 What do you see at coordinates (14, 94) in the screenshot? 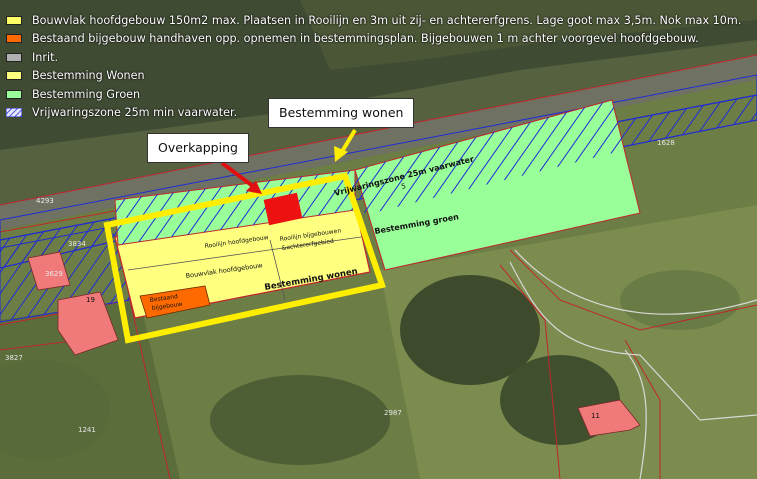
I see `legend-swatch-green` at bounding box center [14, 94].